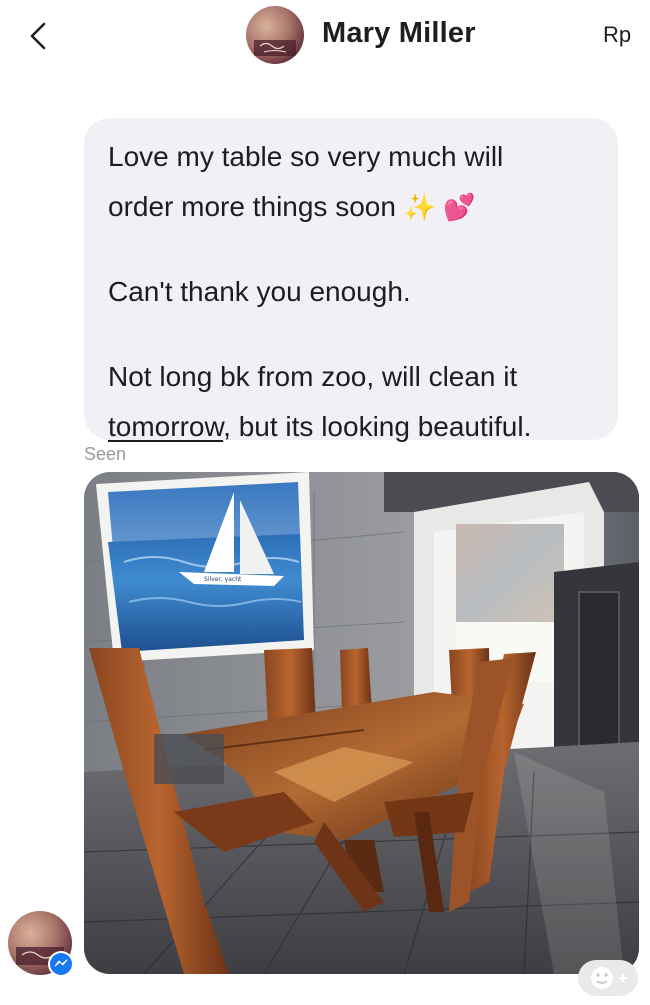  I want to click on message-line-text: order more things soon, so click(252, 206).